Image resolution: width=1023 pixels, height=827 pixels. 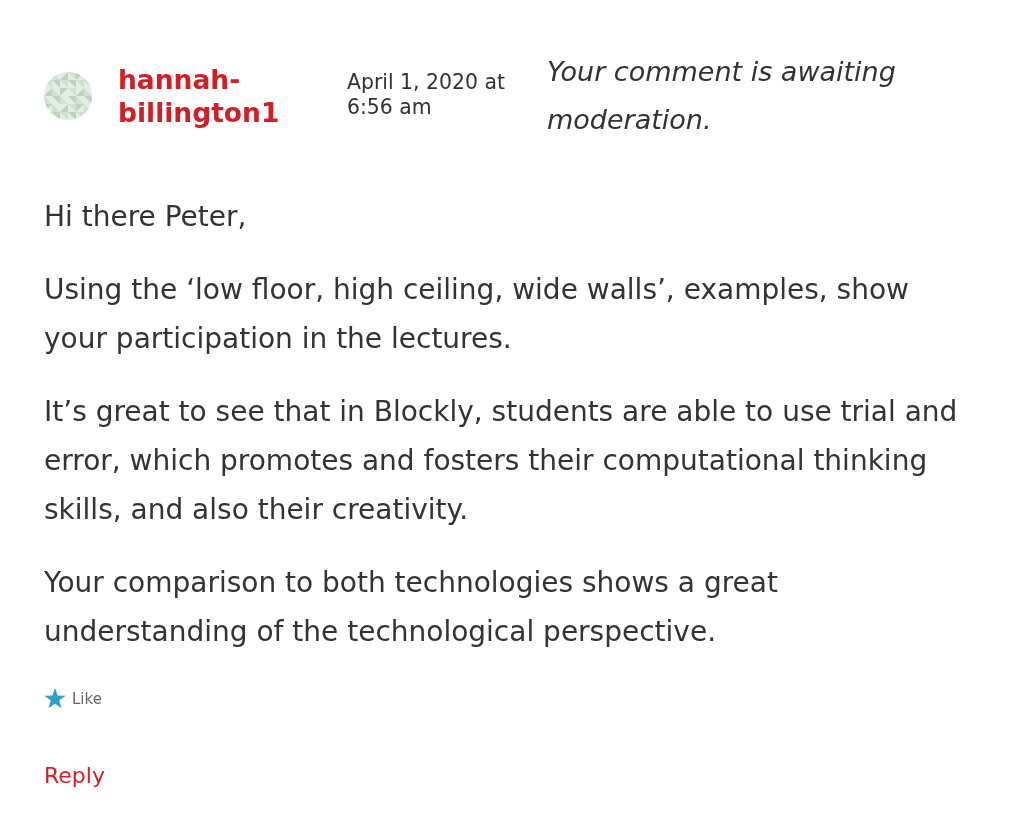 I want to click on comment-paragraph: It’s great to see that in Blockly, students are able to use trial and error, which promotes and fosters their computational thinking skills, and also their creativity., so click(x=501, y=461).